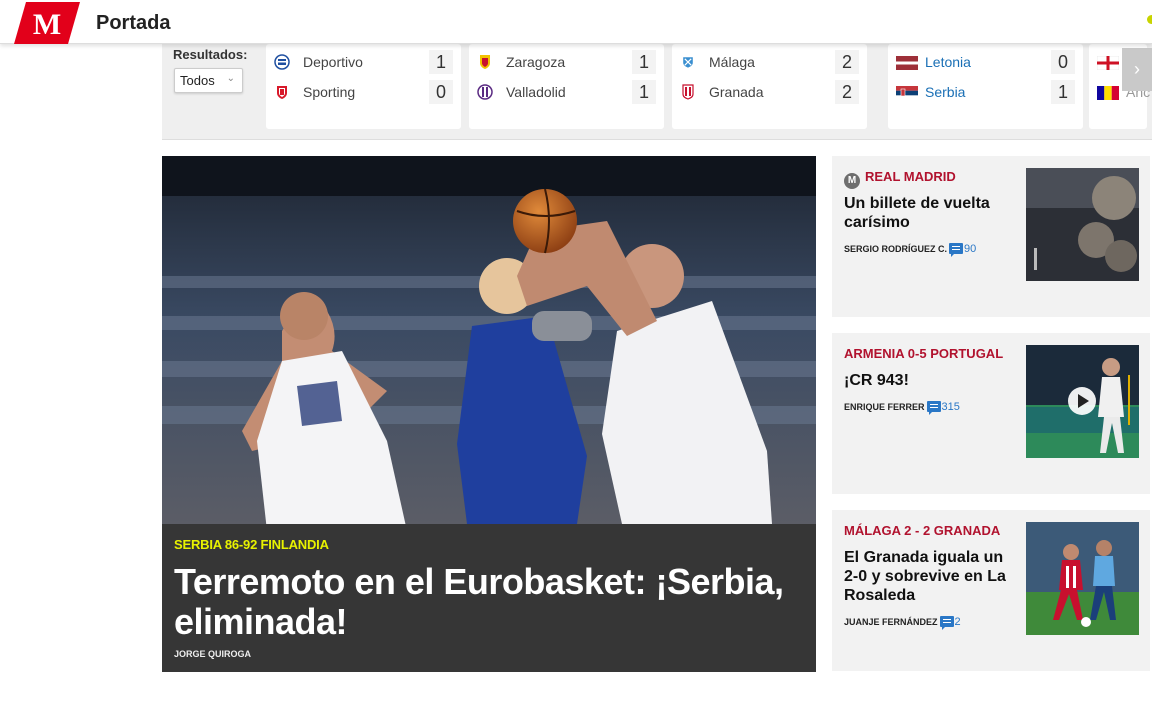 The width and height of the screenshot is (1152, 713). I want to click on news-video-thumbnail, so click(1082, 401).